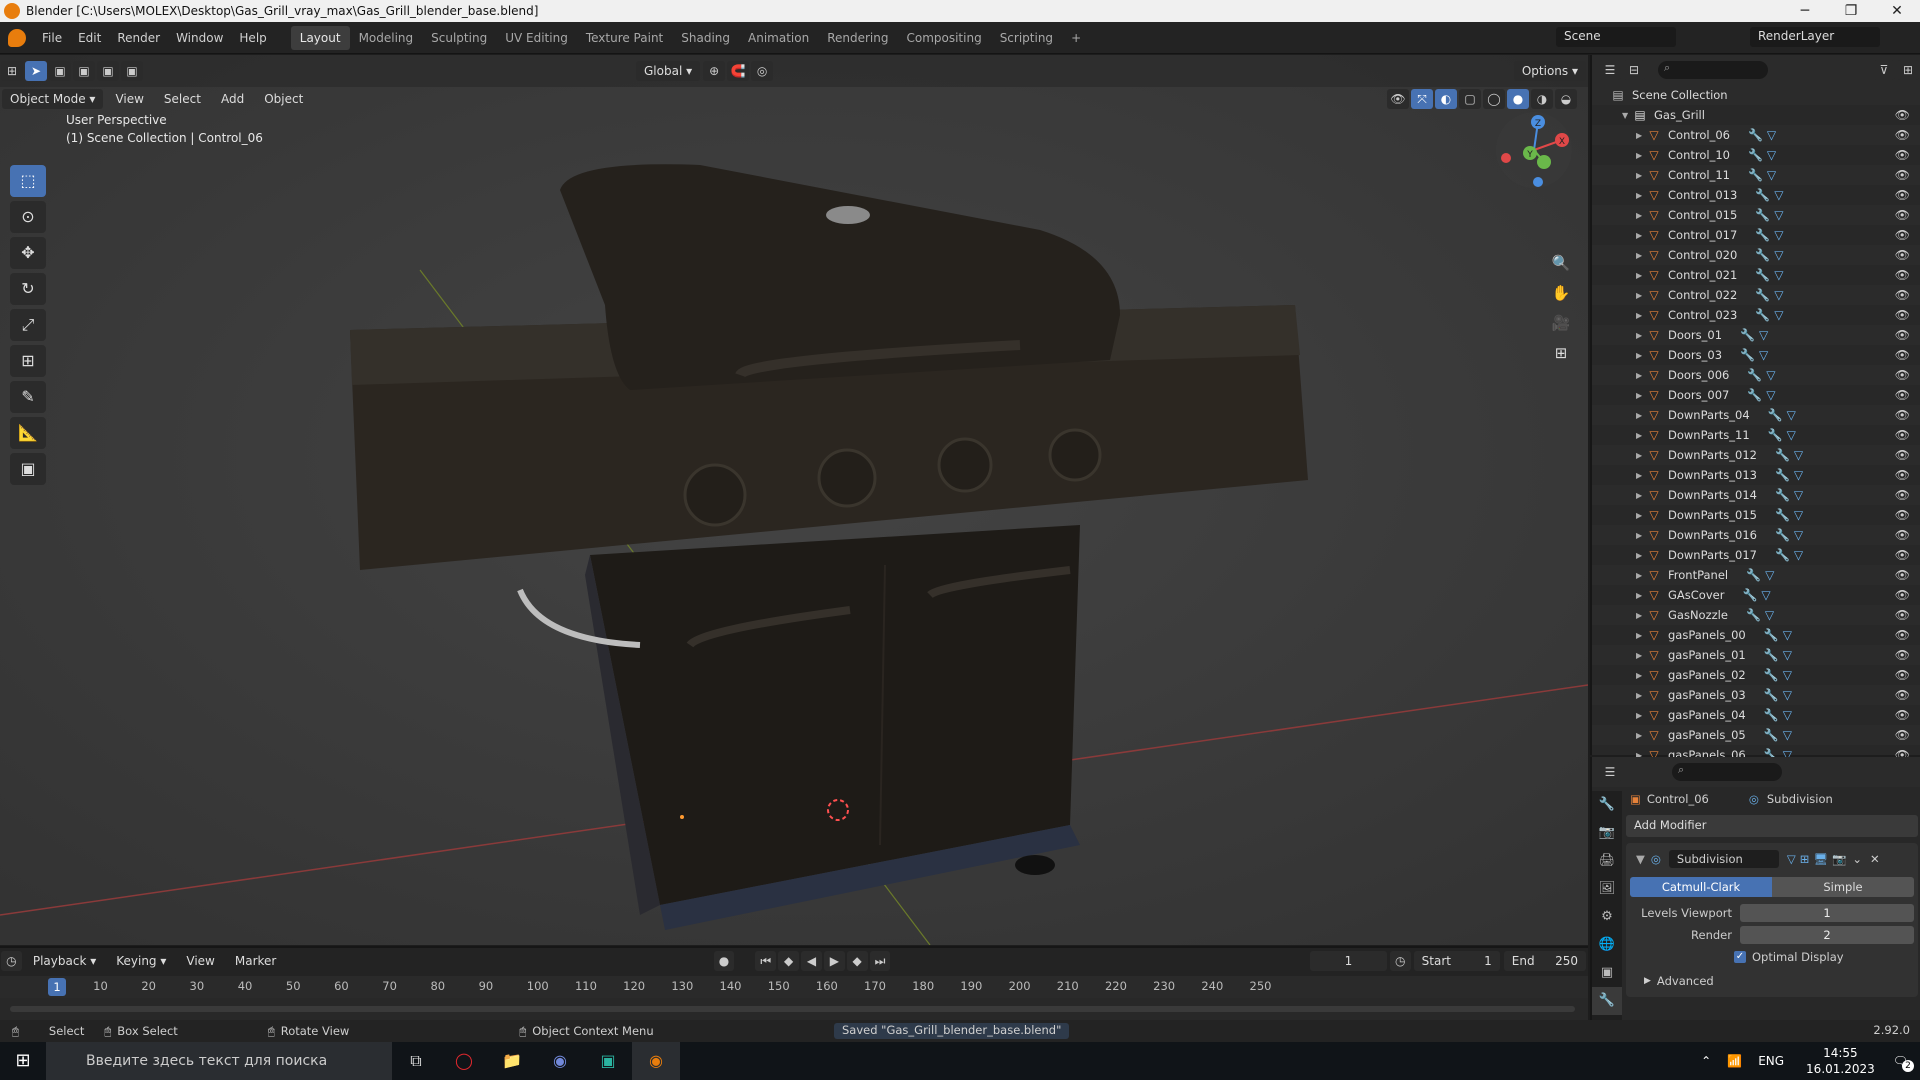 Image resolution: width=1920 pixels, height=1080 pixels. I want to click on world-tab-icon: 🌐, so click(1607, 945).